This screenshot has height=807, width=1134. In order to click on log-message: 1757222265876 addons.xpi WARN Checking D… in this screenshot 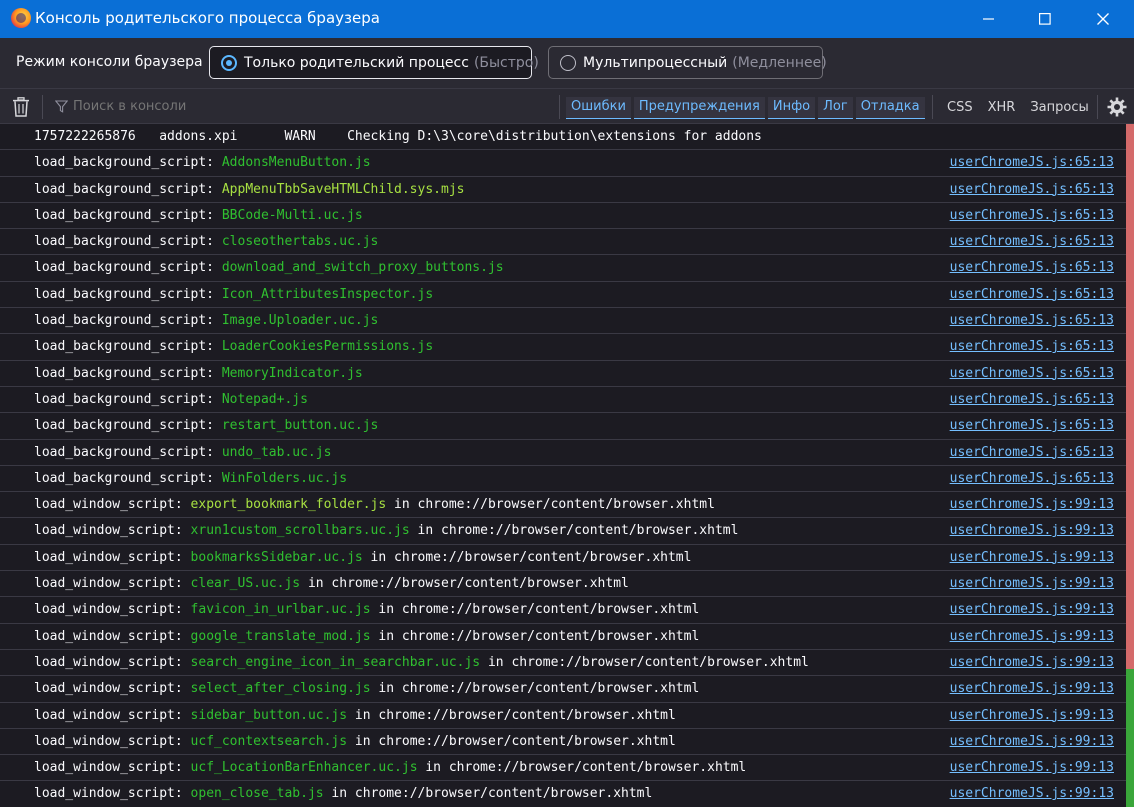, I will do `click(398, 136)`.